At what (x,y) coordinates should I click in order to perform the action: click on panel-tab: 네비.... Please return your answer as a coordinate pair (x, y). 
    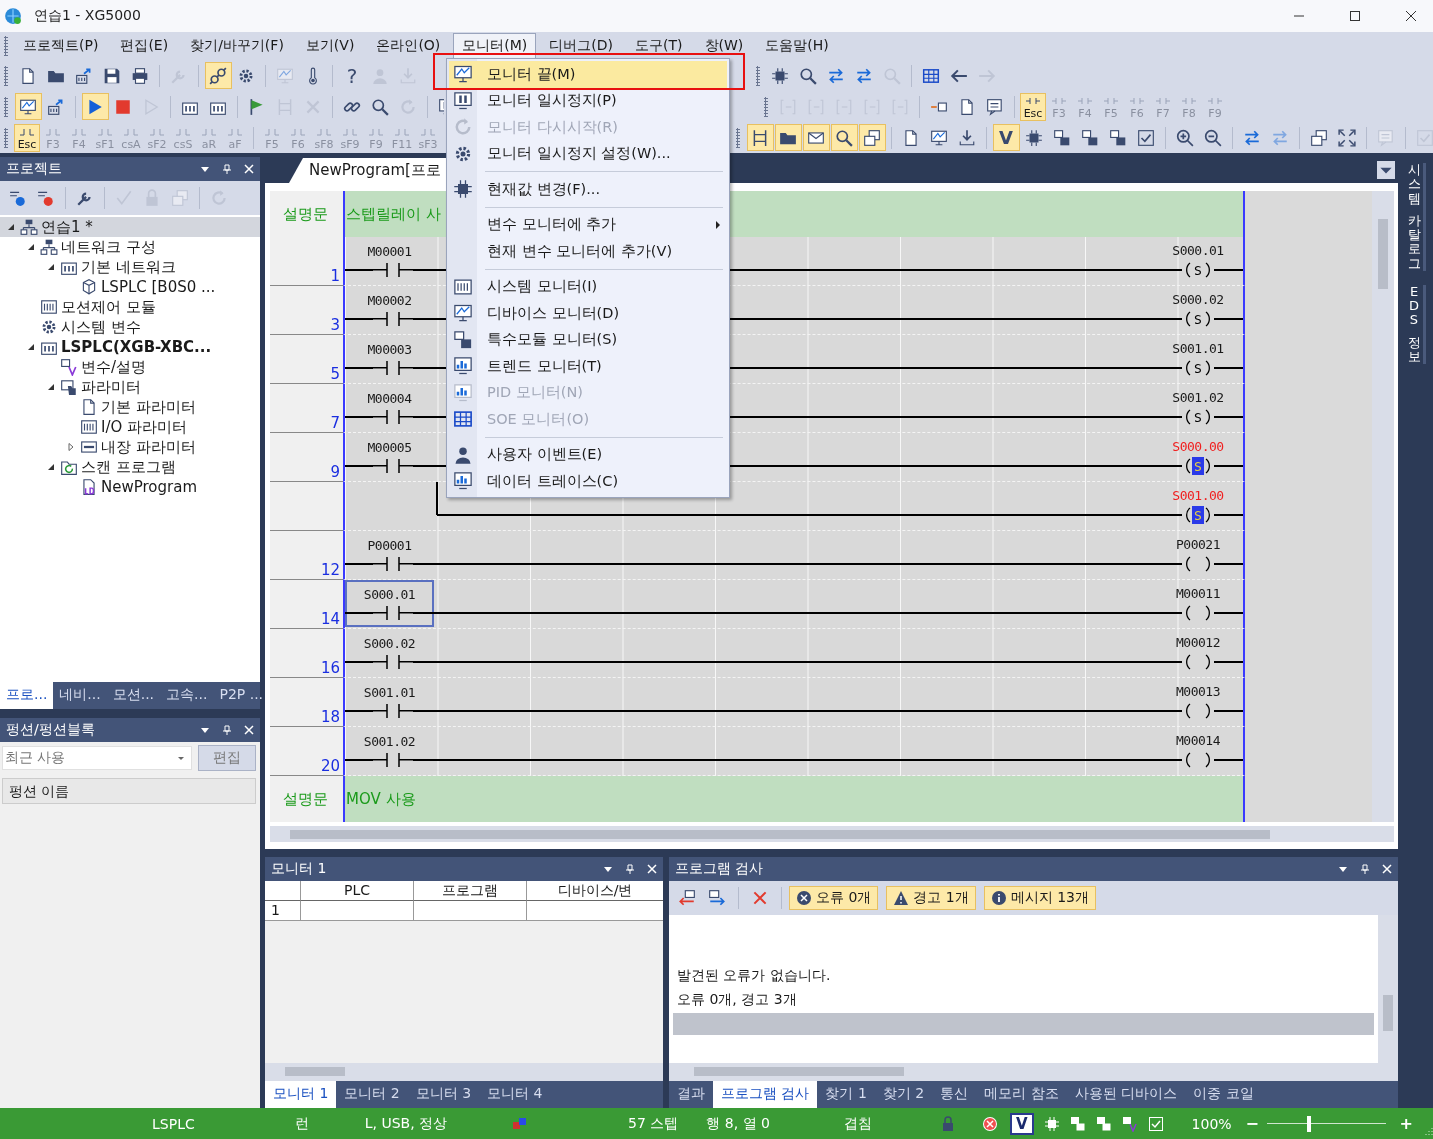
    Looking at the image, I should click on (80, 695).